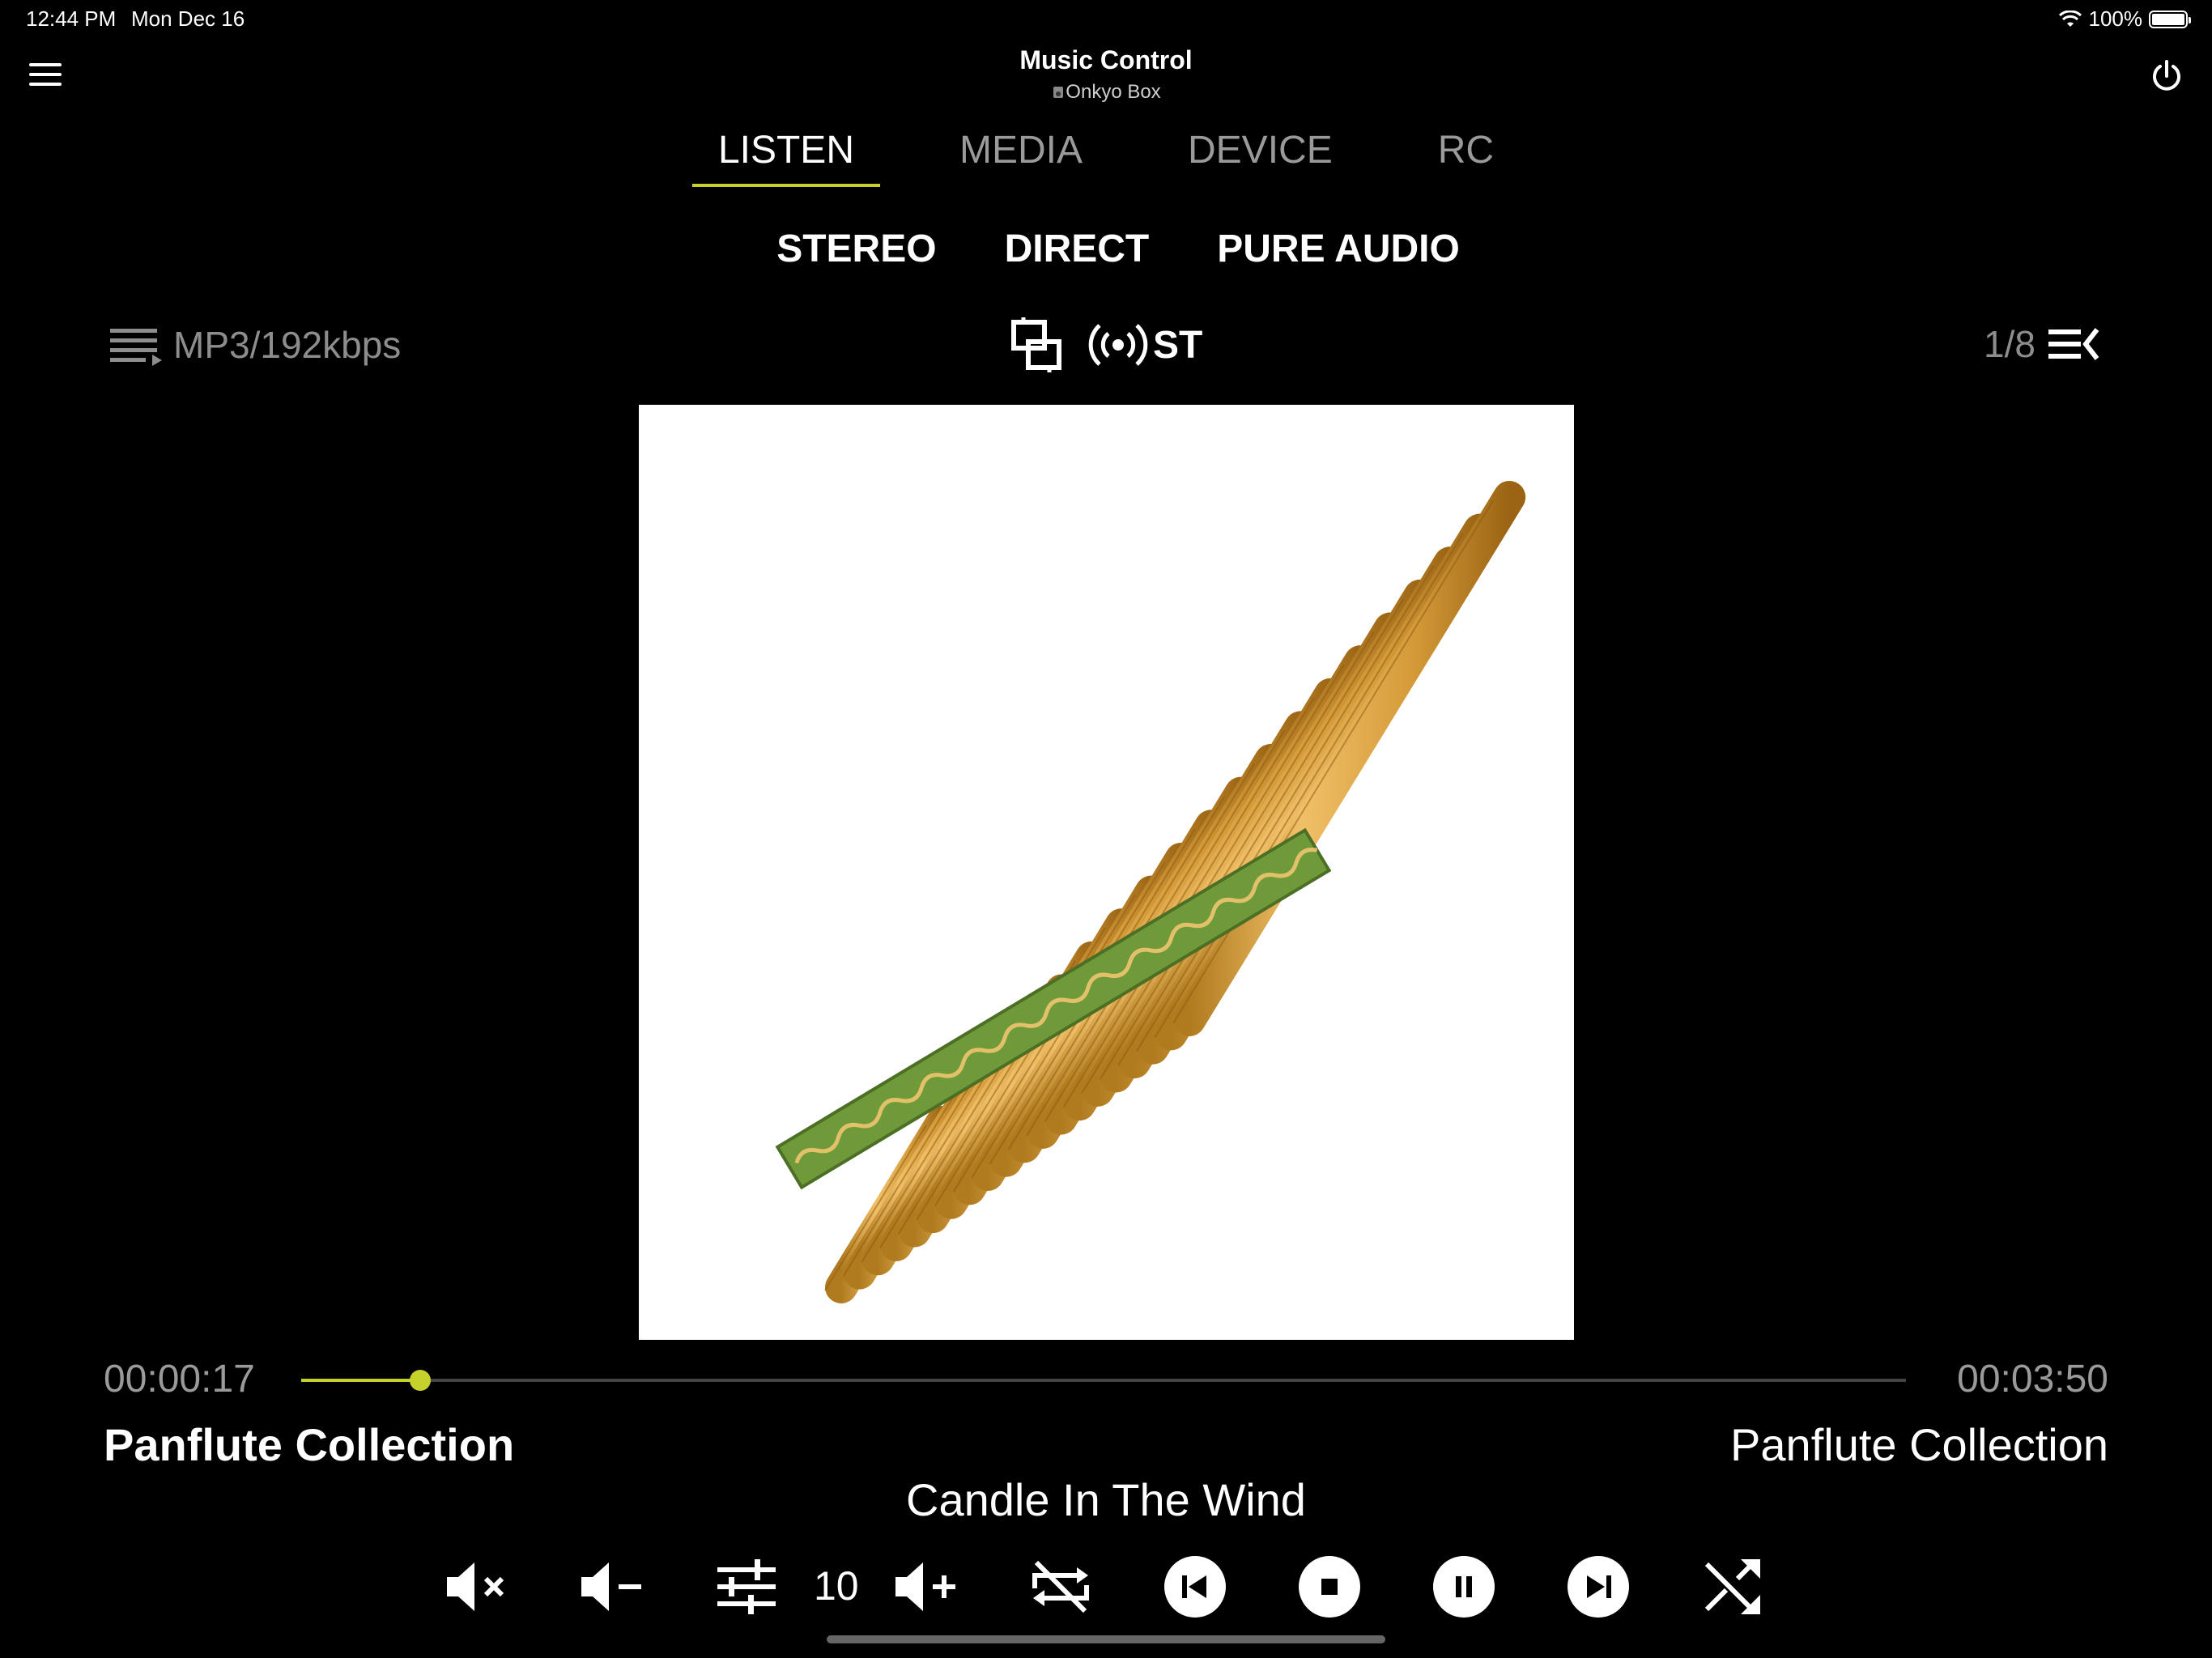 Image resolution: width=2212 pixels, height=1658 pixels. Describe the element at coordinates (1919, 1444) in the screenshot. I see `artist-name: Panflute Collection` at that location.